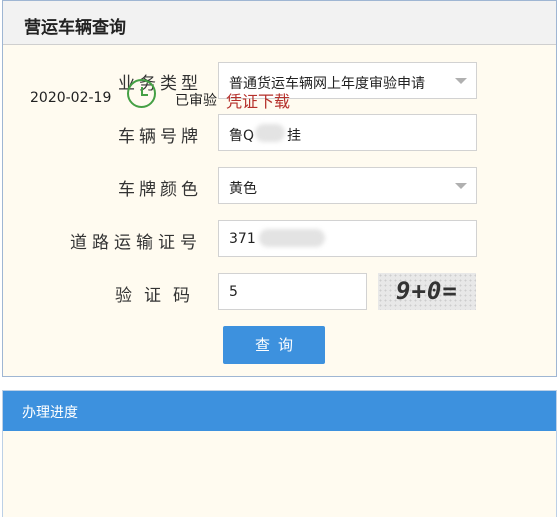 This screenshot has width=559, height=517. Describe the element at coordinates (136, 243) in the screenshot. I see `transport-cert-label: 道路运输证号` at that location.